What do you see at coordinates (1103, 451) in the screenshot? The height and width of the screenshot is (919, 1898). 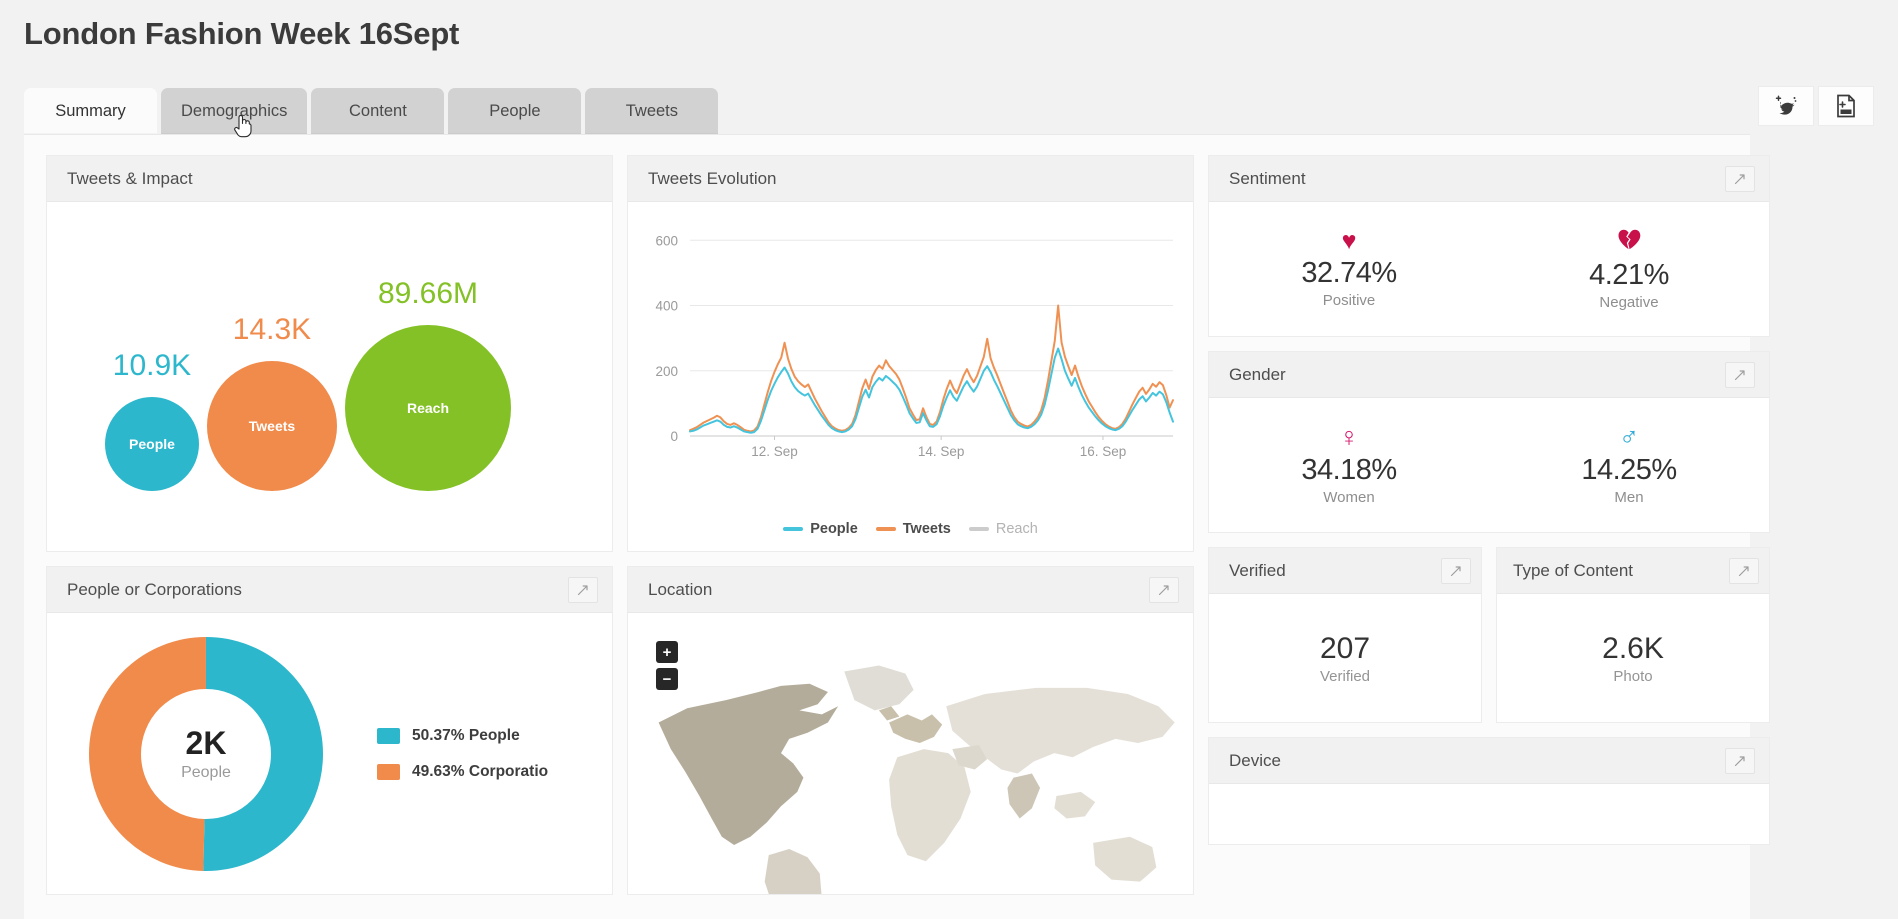 I see `x-axis-tick-label: 16. Sep` at bounding box center [1103, 451].